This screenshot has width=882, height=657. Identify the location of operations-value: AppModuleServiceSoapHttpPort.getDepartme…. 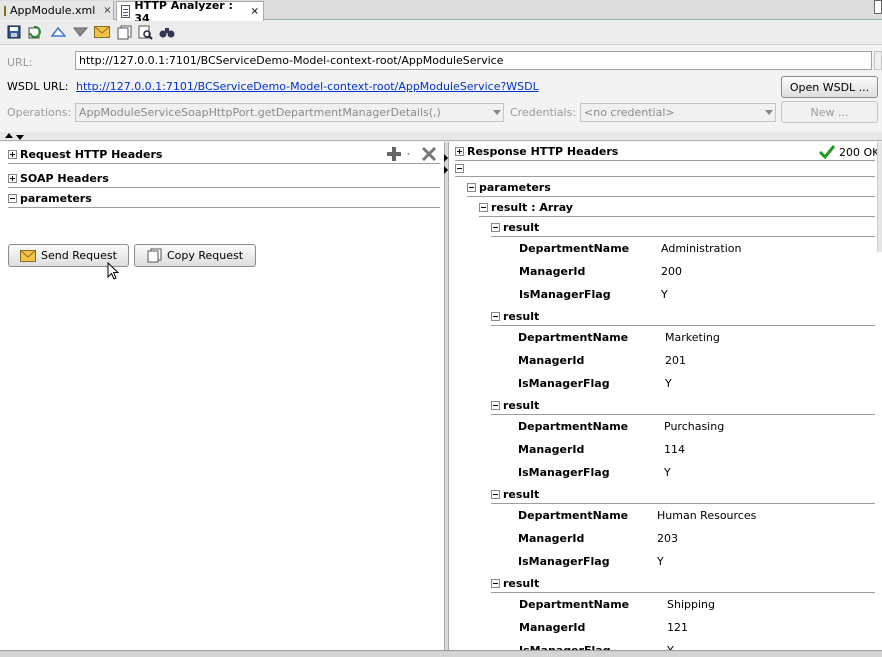
(260, 112).